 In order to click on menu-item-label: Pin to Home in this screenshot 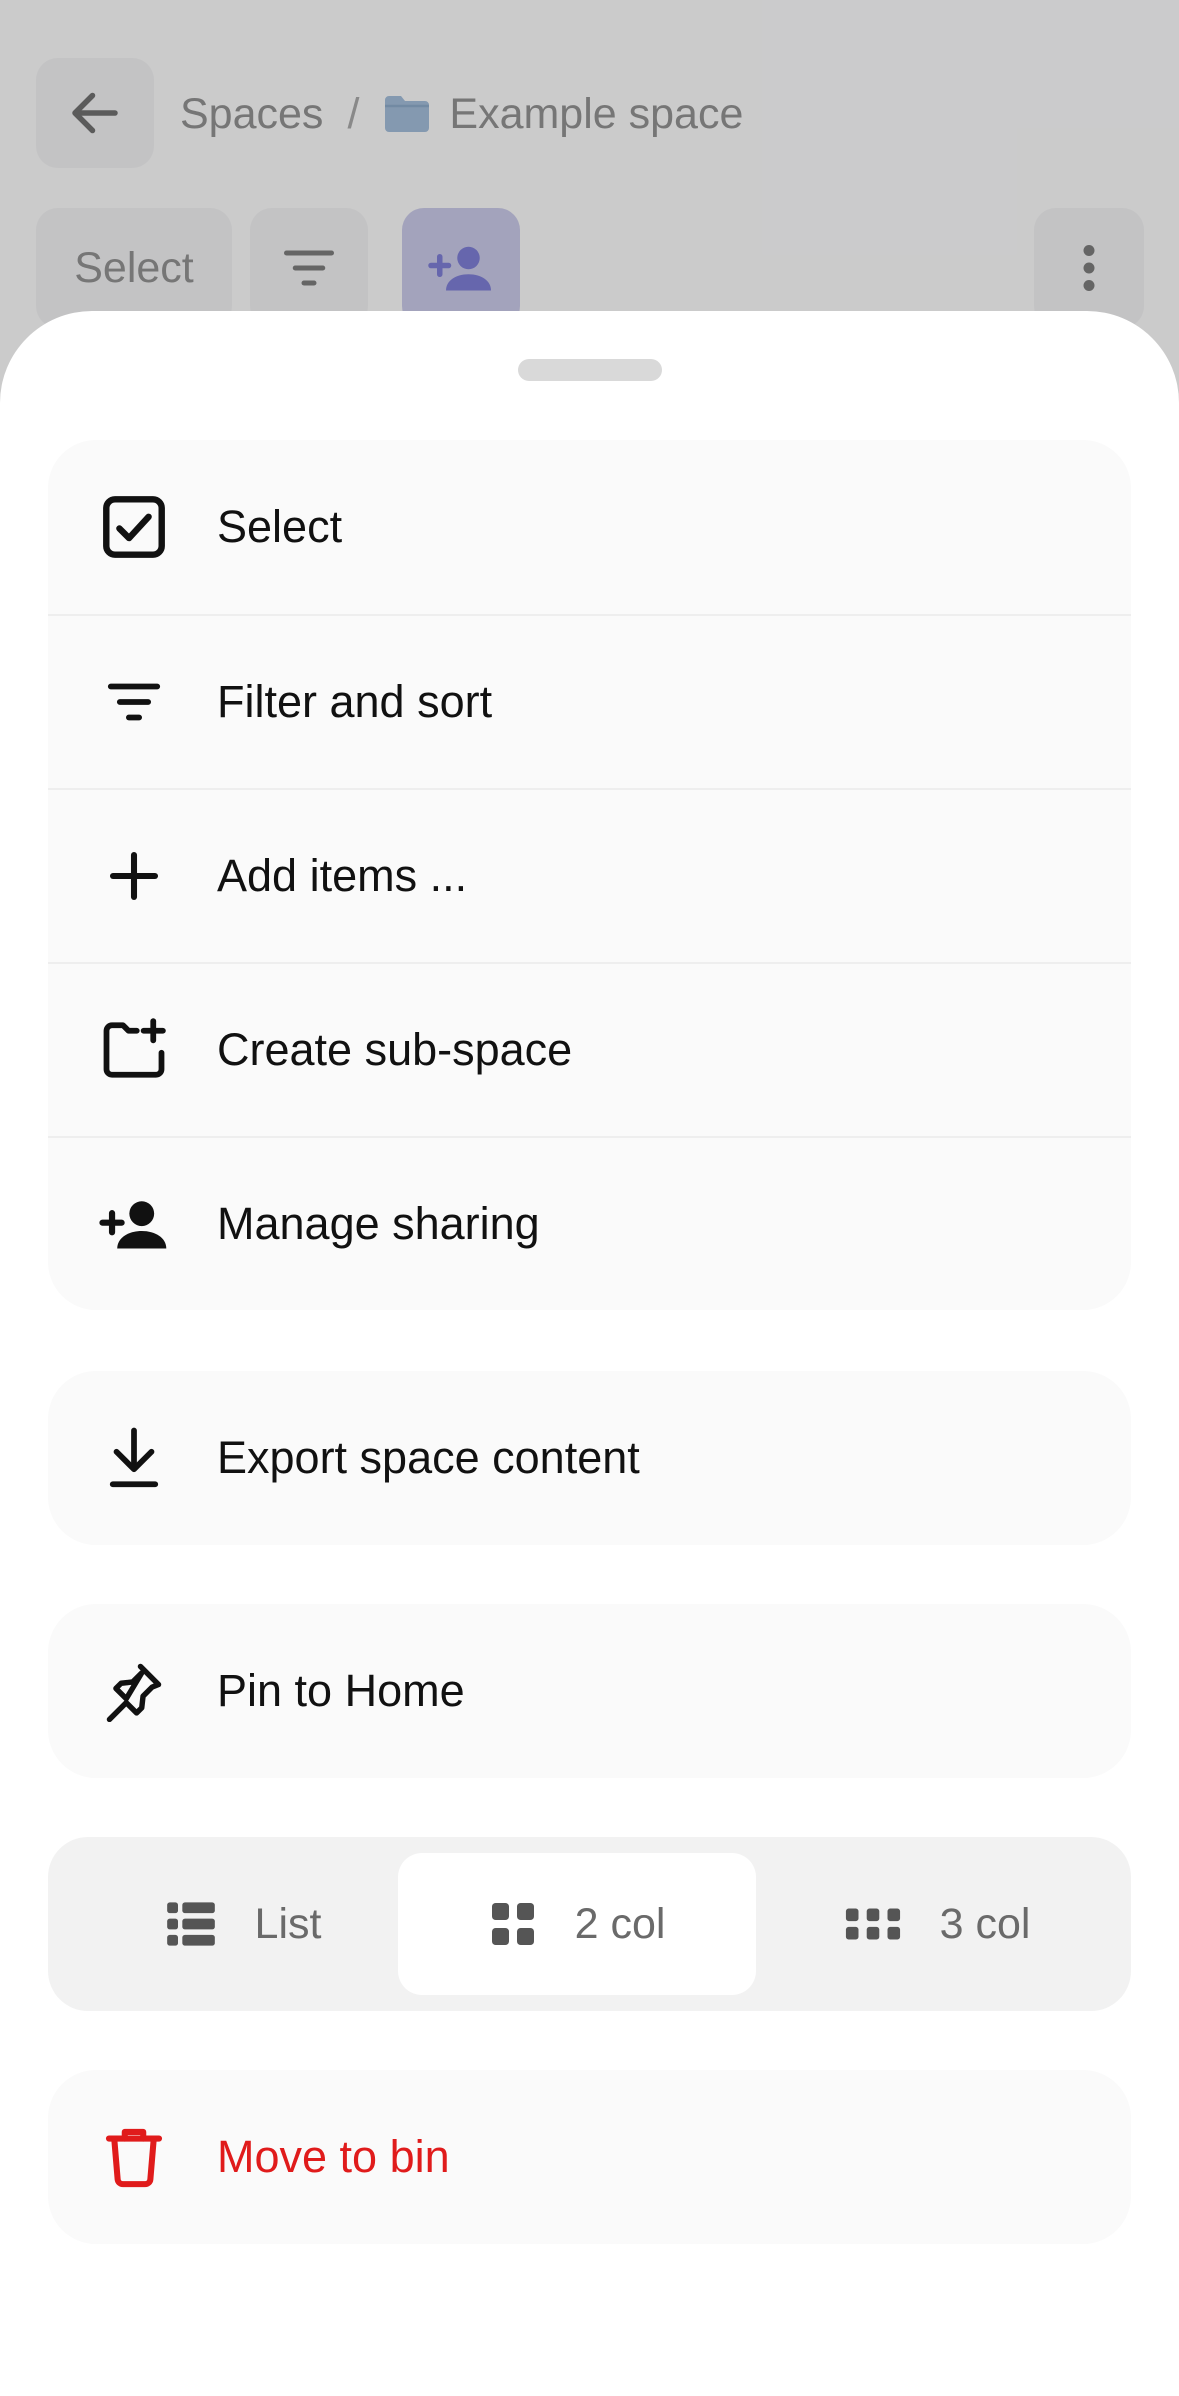, I will do `click(341, 1690)`.